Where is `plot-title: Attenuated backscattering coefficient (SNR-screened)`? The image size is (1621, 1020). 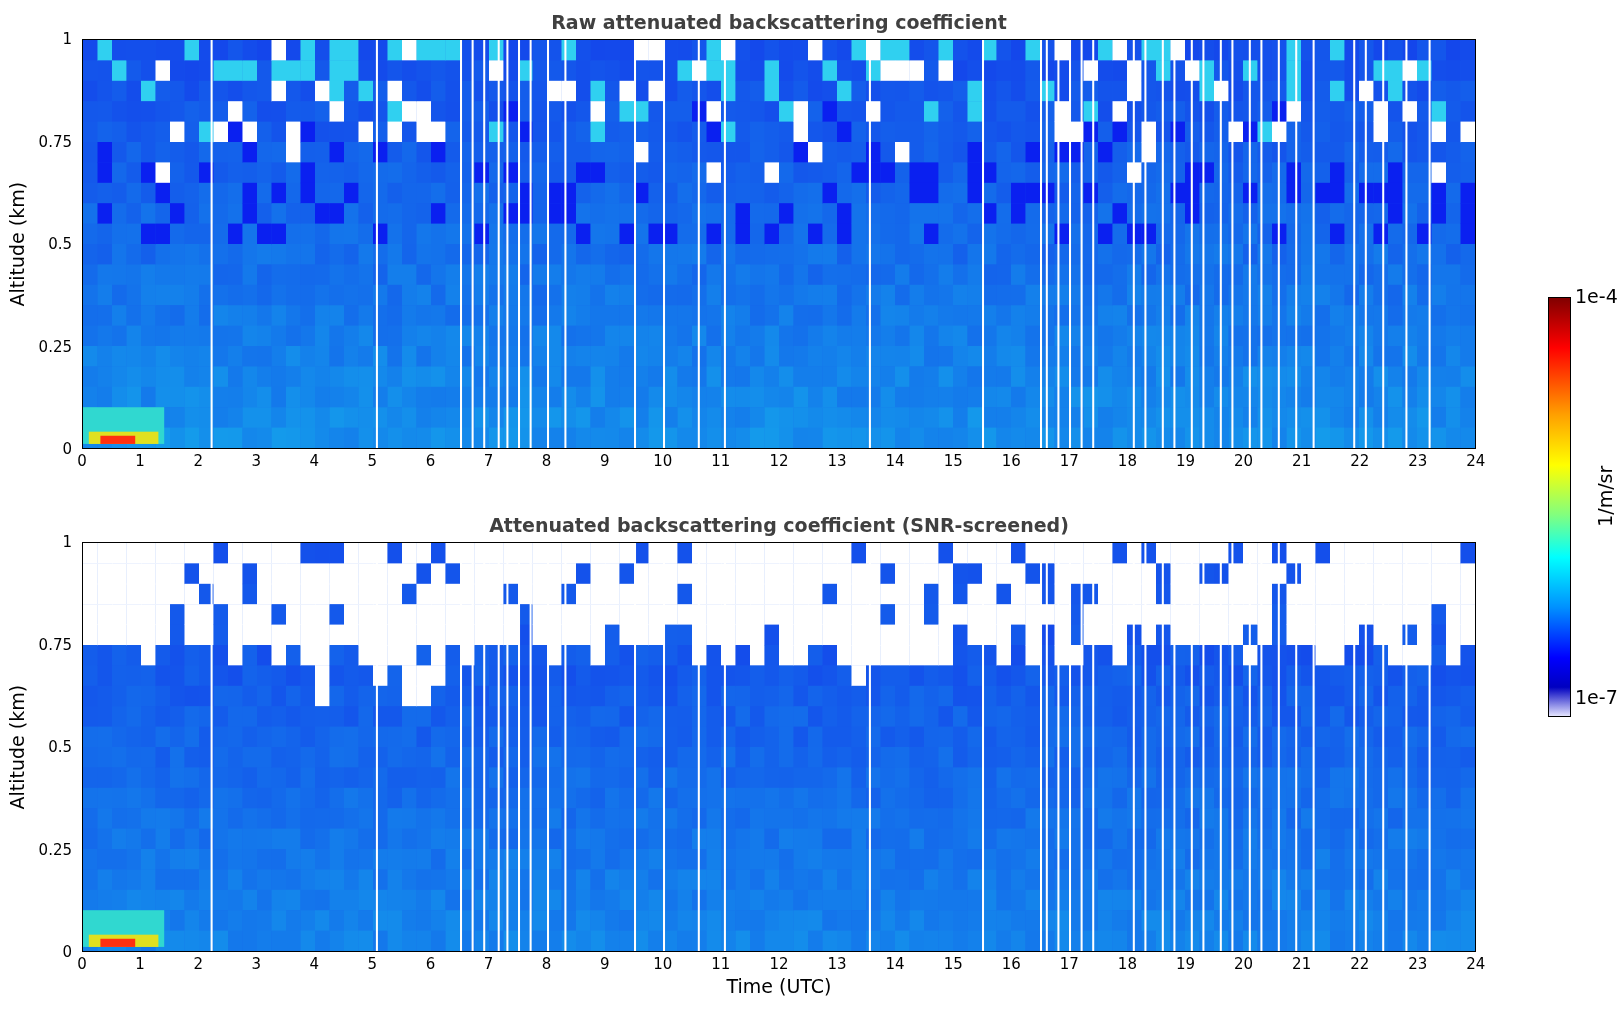
plot-title: Attenuated backscattering coefficient (SNR-screened) is located at coordinates (779, 525).